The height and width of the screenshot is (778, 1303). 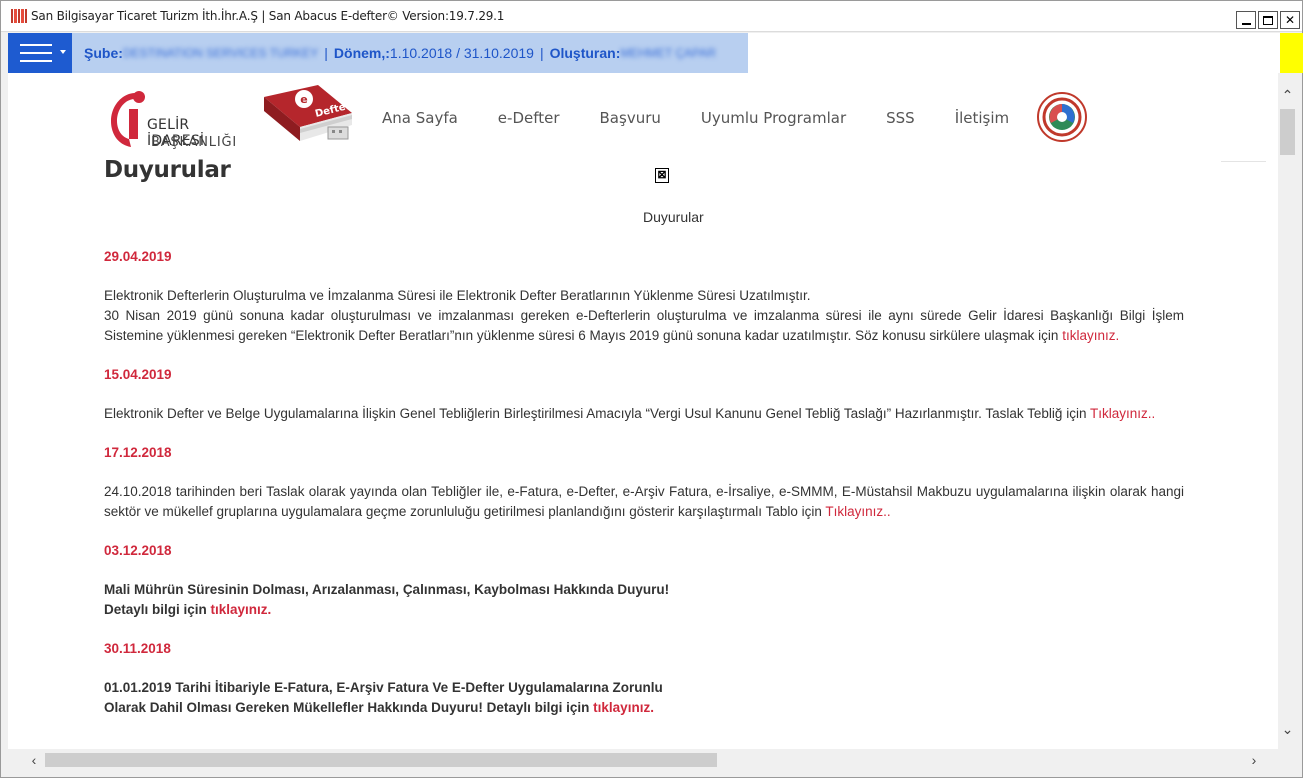 I want to click on logo-line-2: BAŞKANLIĞI, so click(x=194, y=142).